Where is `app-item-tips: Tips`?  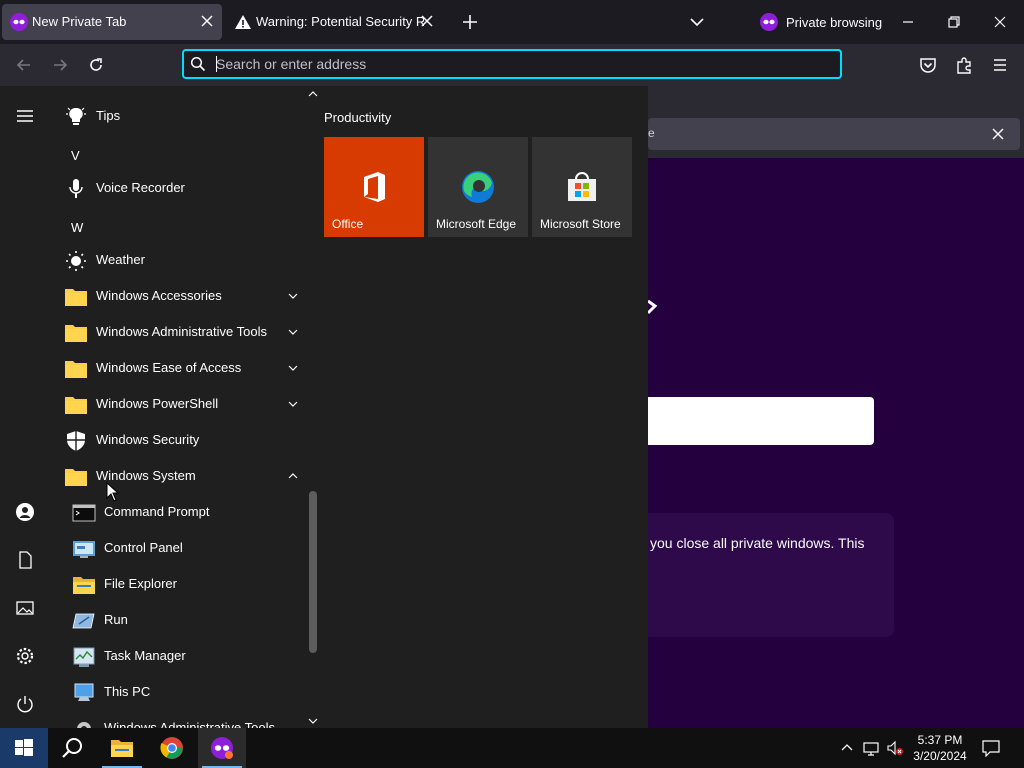
app-item-tips: Tips is located at coordinates (178, 116).